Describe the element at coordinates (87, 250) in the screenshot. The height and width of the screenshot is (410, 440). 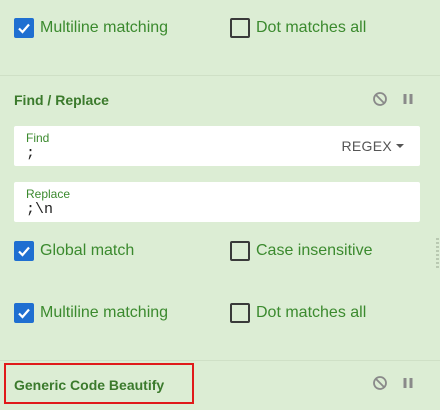
I see `global-match-label: Global match` at that location.